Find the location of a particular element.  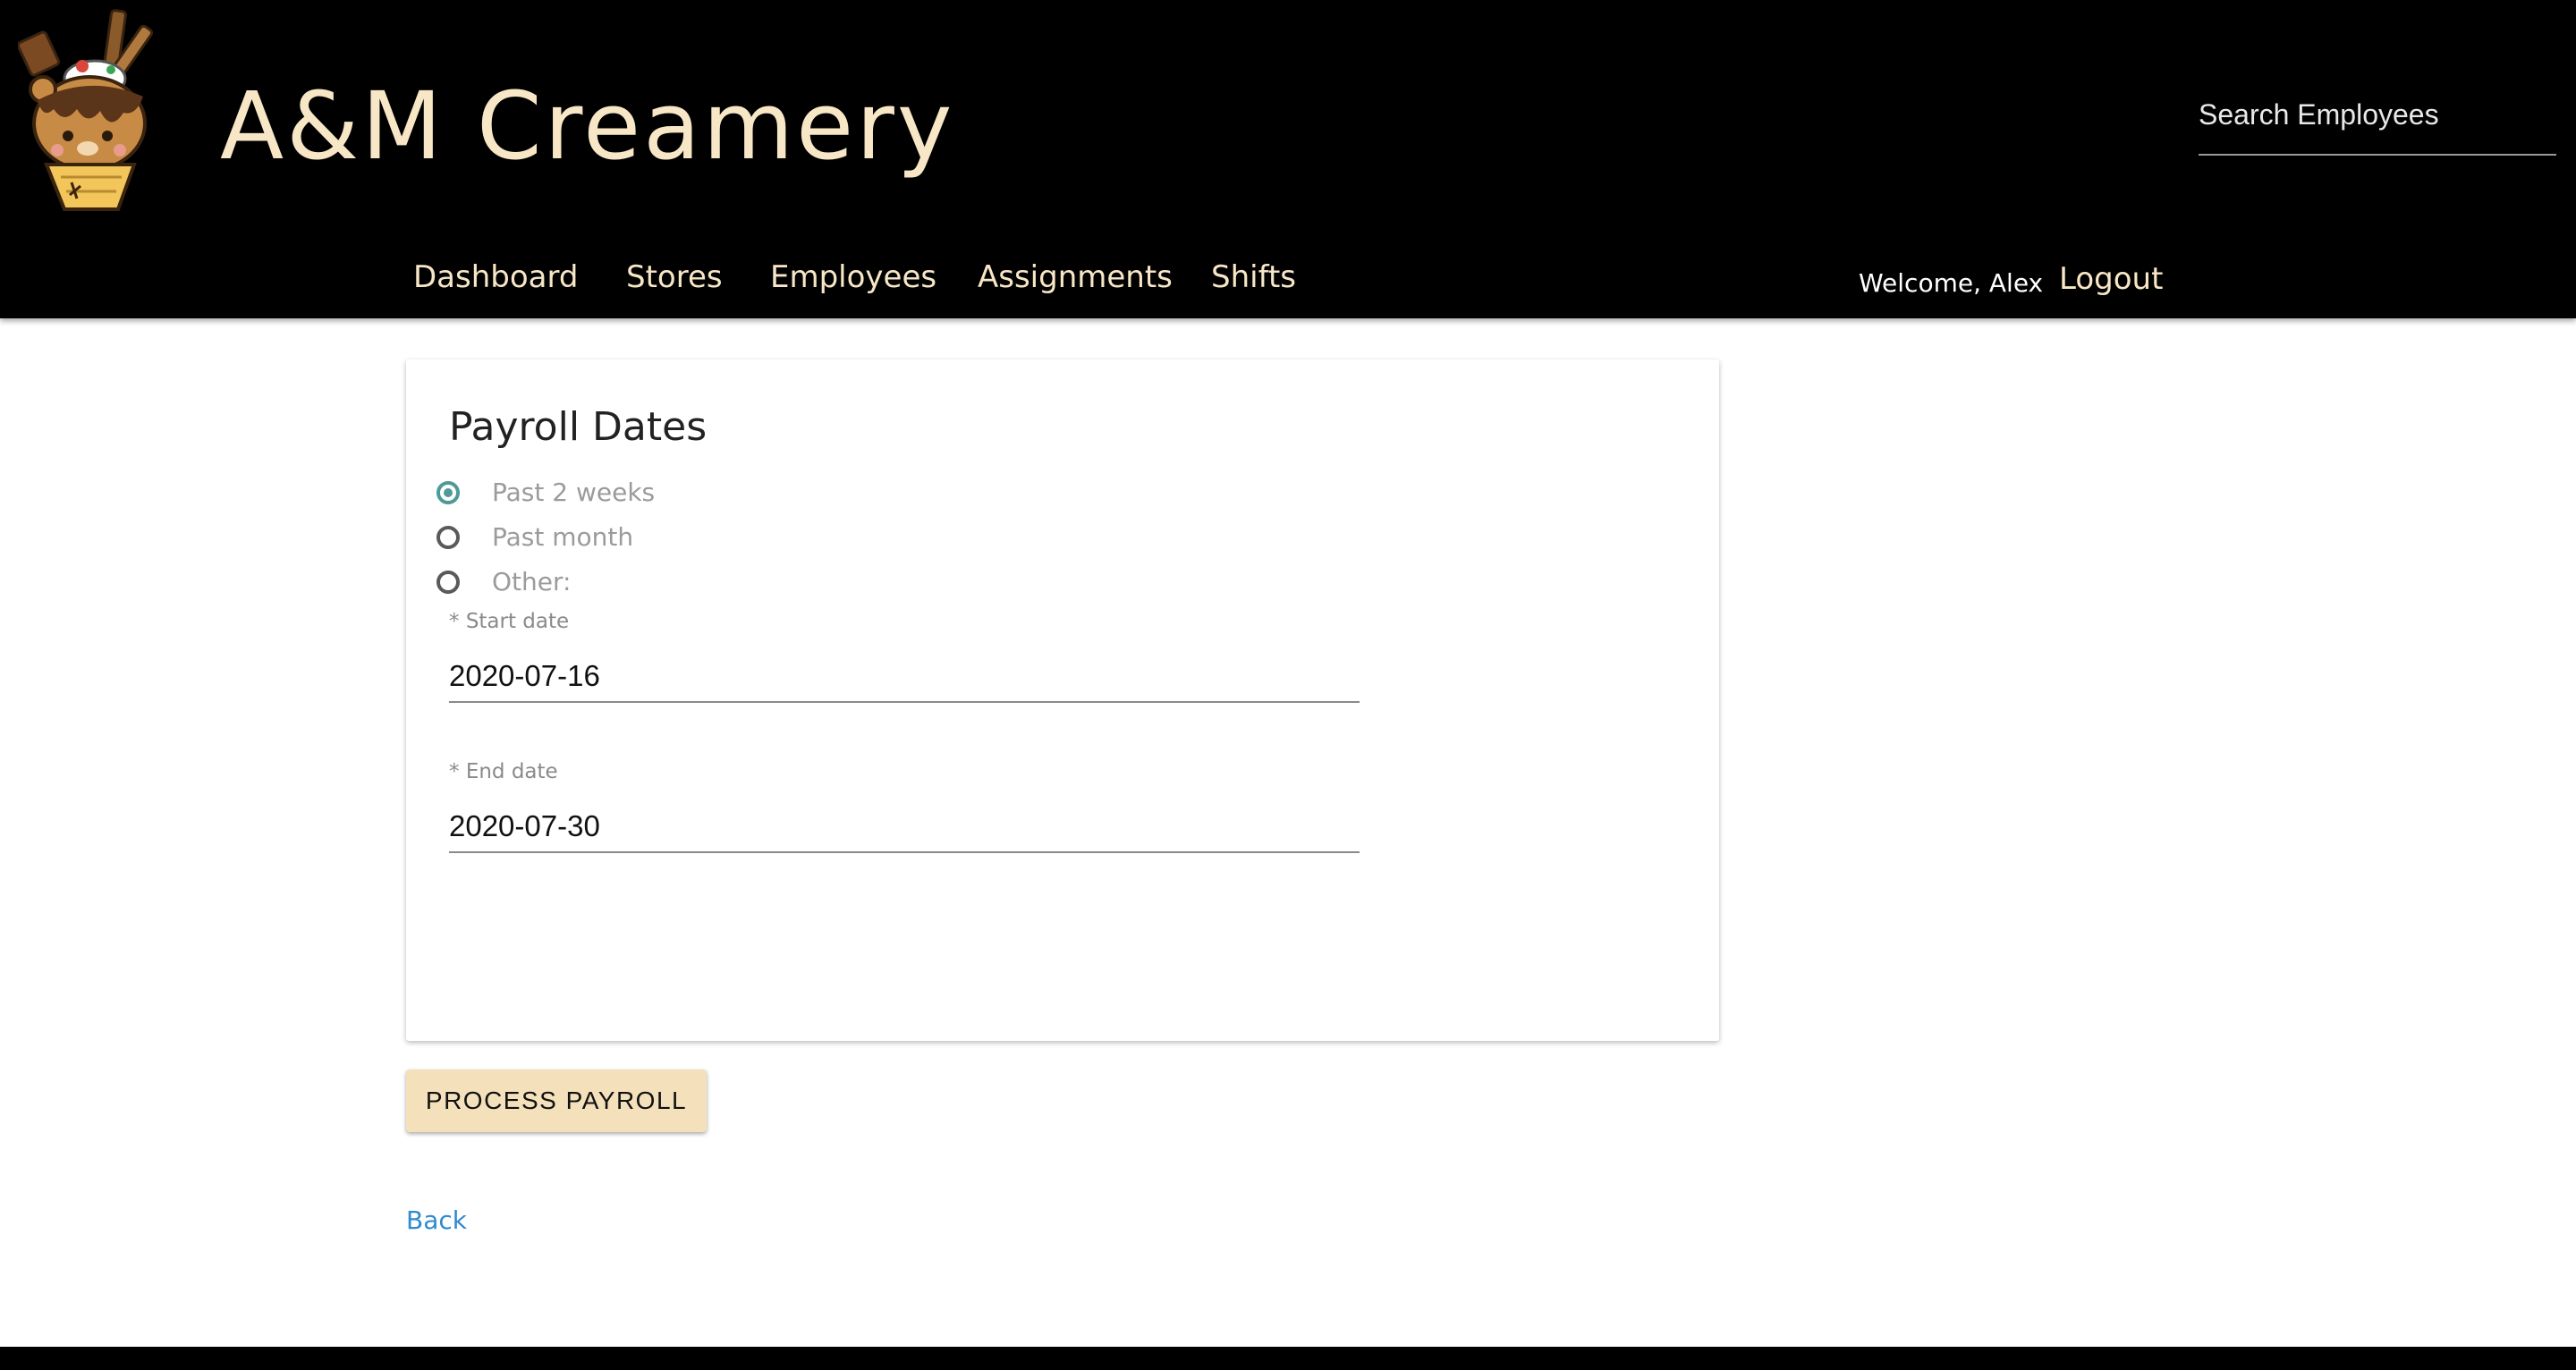

process-payroll-button: PROCESS PAYROLL is located at coordinates (556, 1101).